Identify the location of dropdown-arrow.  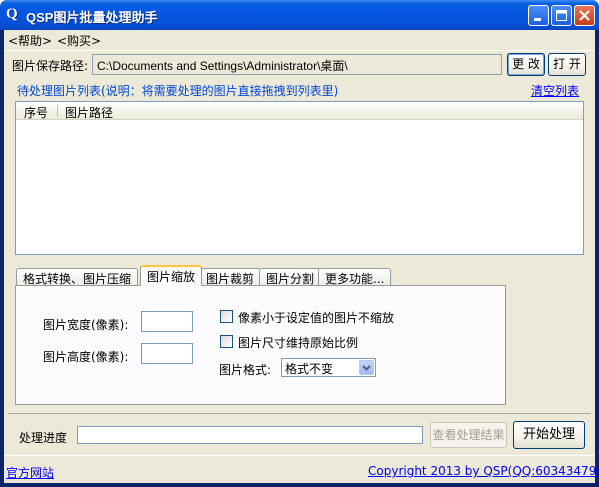
(366, 367).